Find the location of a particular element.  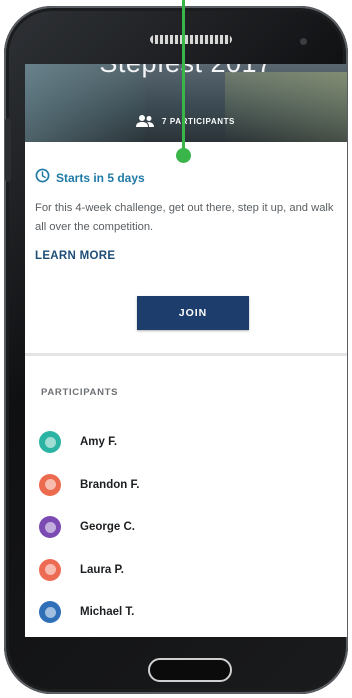

participants-count-label: 7 PARTICIPANTS is located at coordinates (198, 121).